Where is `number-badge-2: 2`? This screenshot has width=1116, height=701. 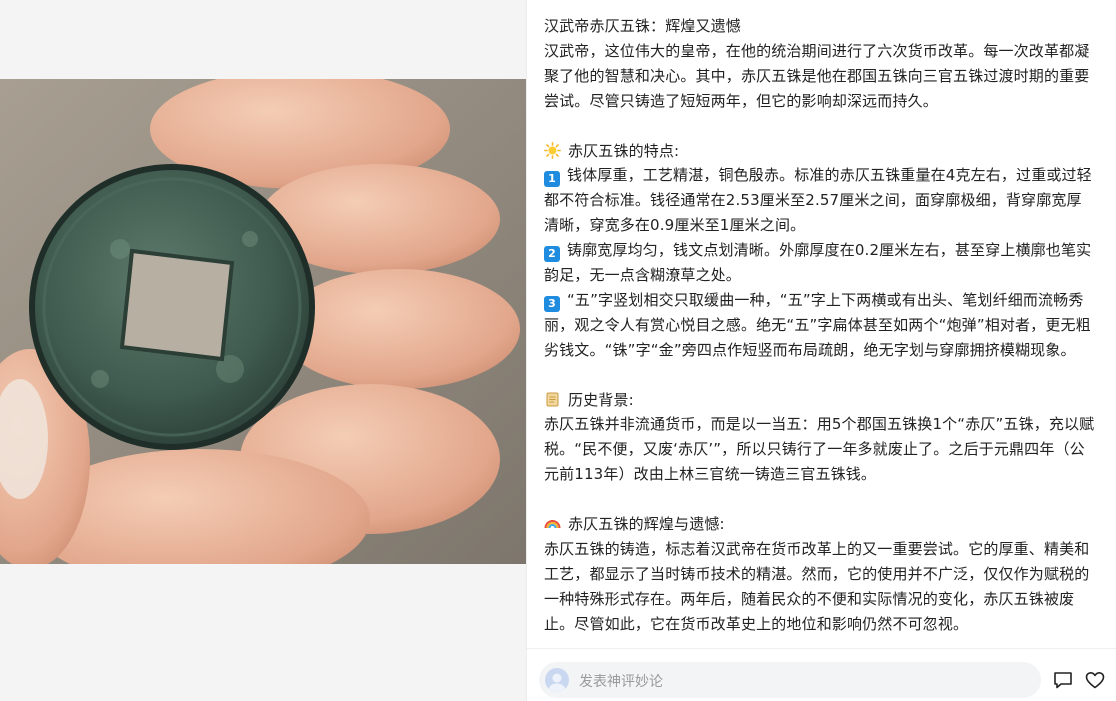
number-badge-2: 2 is located at coordinates (552, 254).